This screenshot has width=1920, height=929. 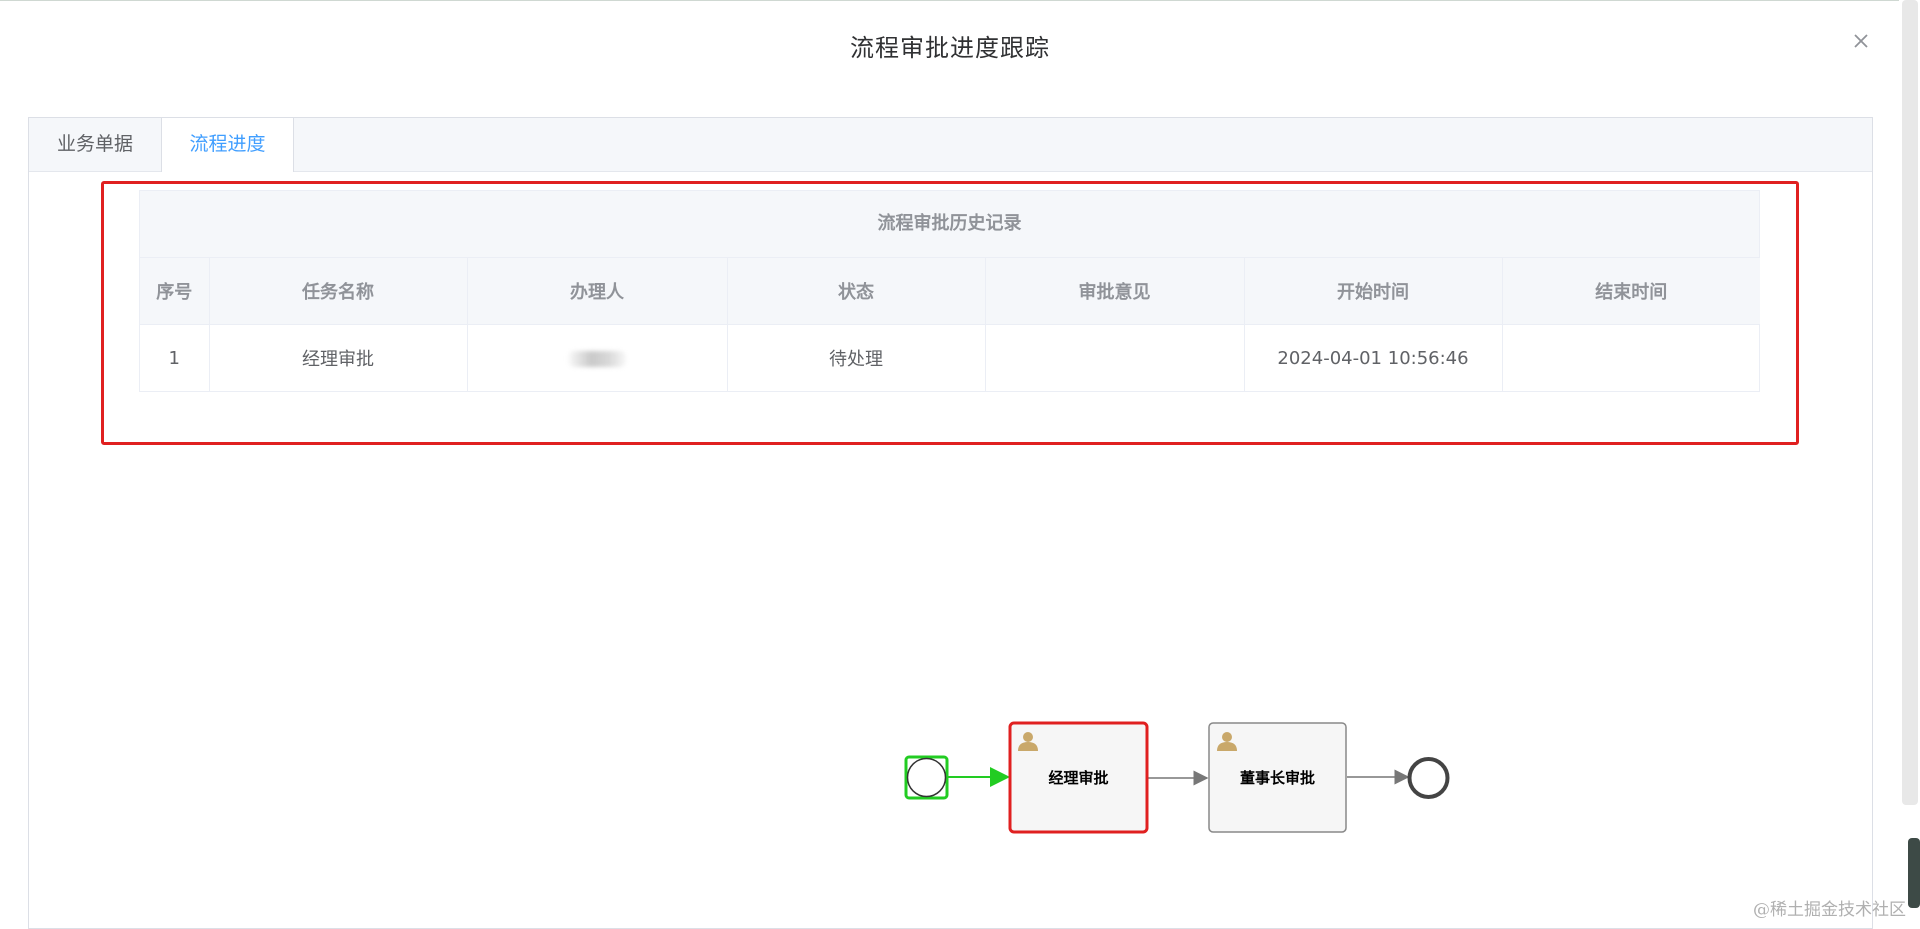 What do you see at coordinates (1914, 873) in the screenshot?
I see `scroll-widget` at bounding box center [1914, 873].